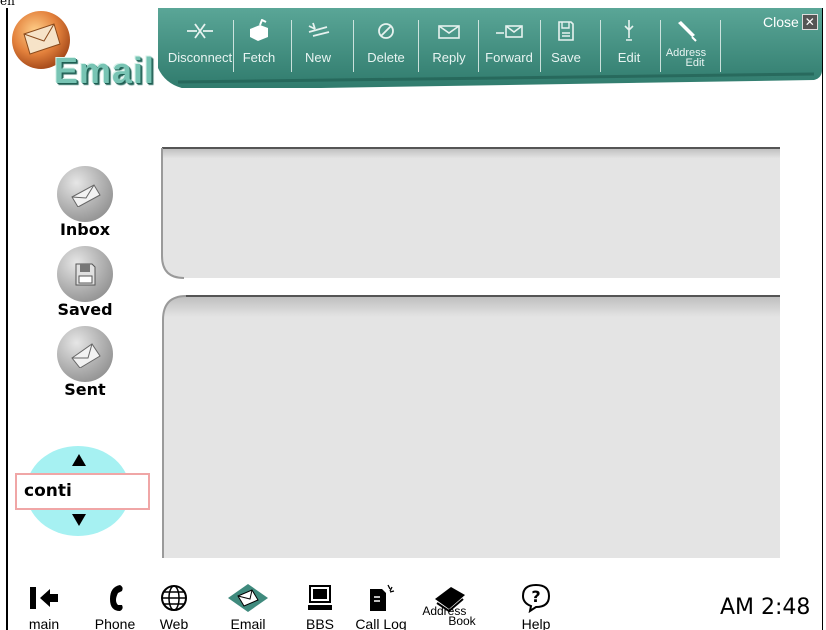 This screenshot has width=826, height=630. I want to click on clock: AM 2:48, so click(765, 607).